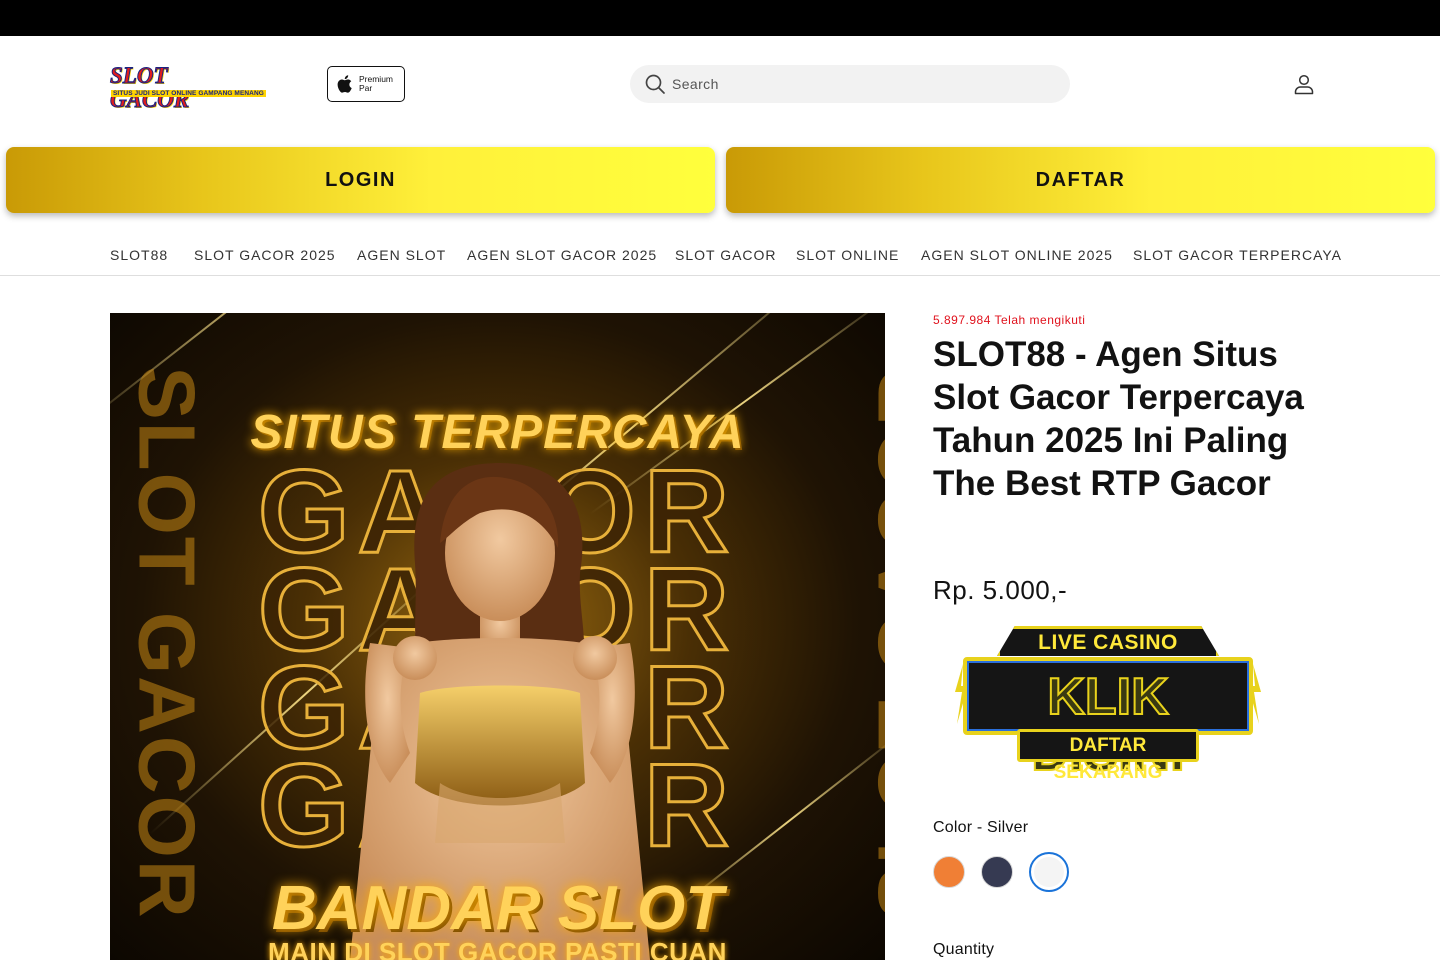 Image resolution: width=1440 pixels, height=960 pixels. I want to click on swatch-orange, so click(949, 872).